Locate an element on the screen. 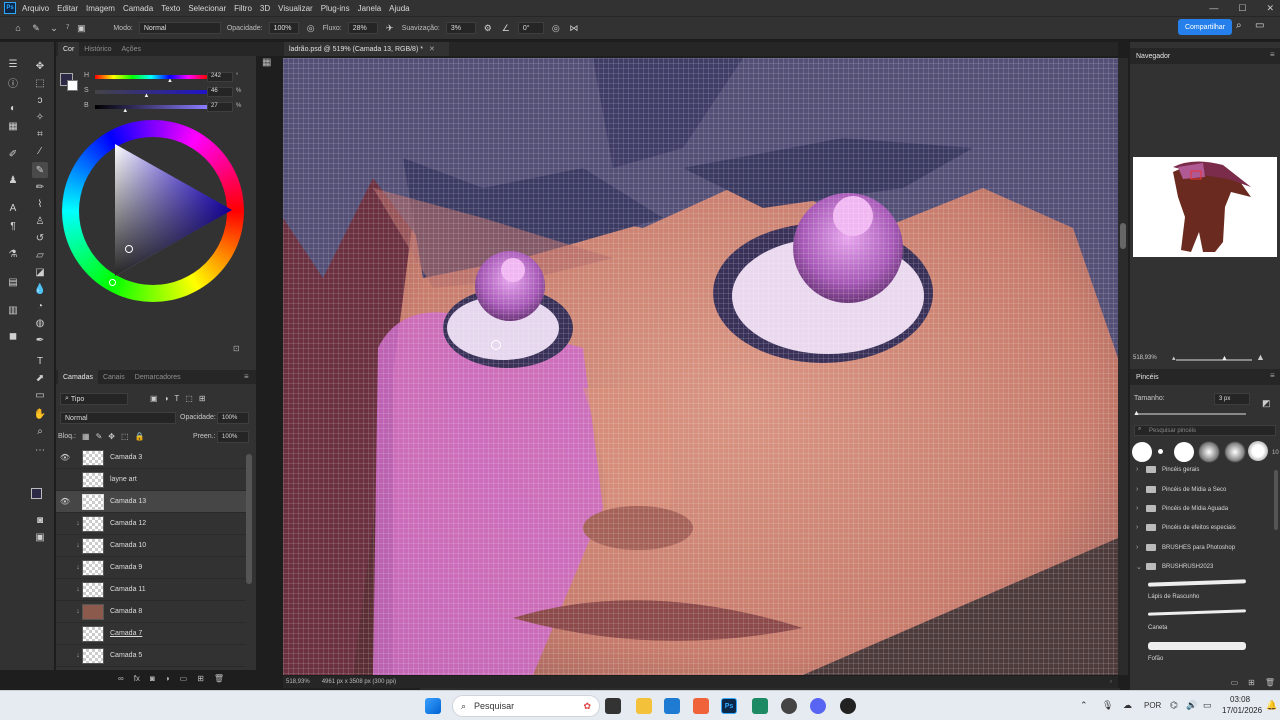 The image size is (1280, 720). brush-size-knob-icon: ▲ is located at coordinates (1136, 413).